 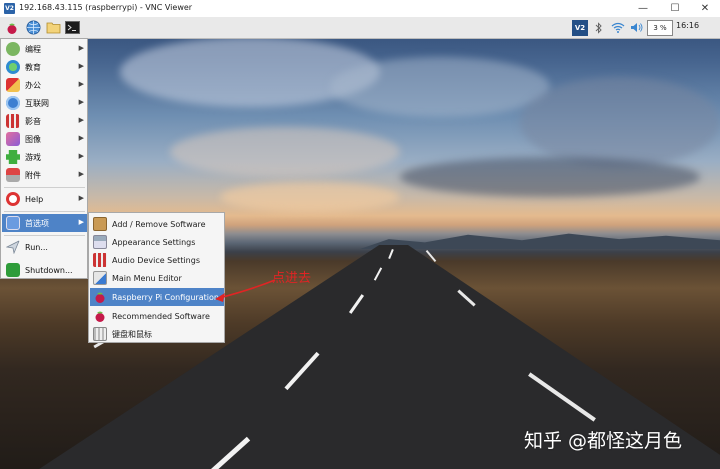 What do you see at coordinates (147, 278) in the screenshot?
I see `submenu-item-label: Main Menu Editor` at bounding box center [147, 278].